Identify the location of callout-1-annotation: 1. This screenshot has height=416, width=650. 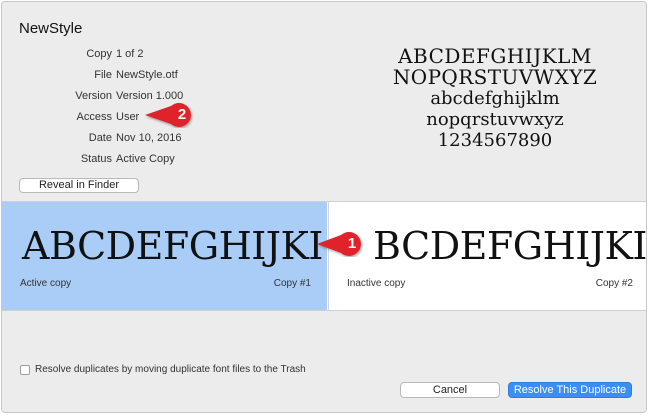
(346, 244).